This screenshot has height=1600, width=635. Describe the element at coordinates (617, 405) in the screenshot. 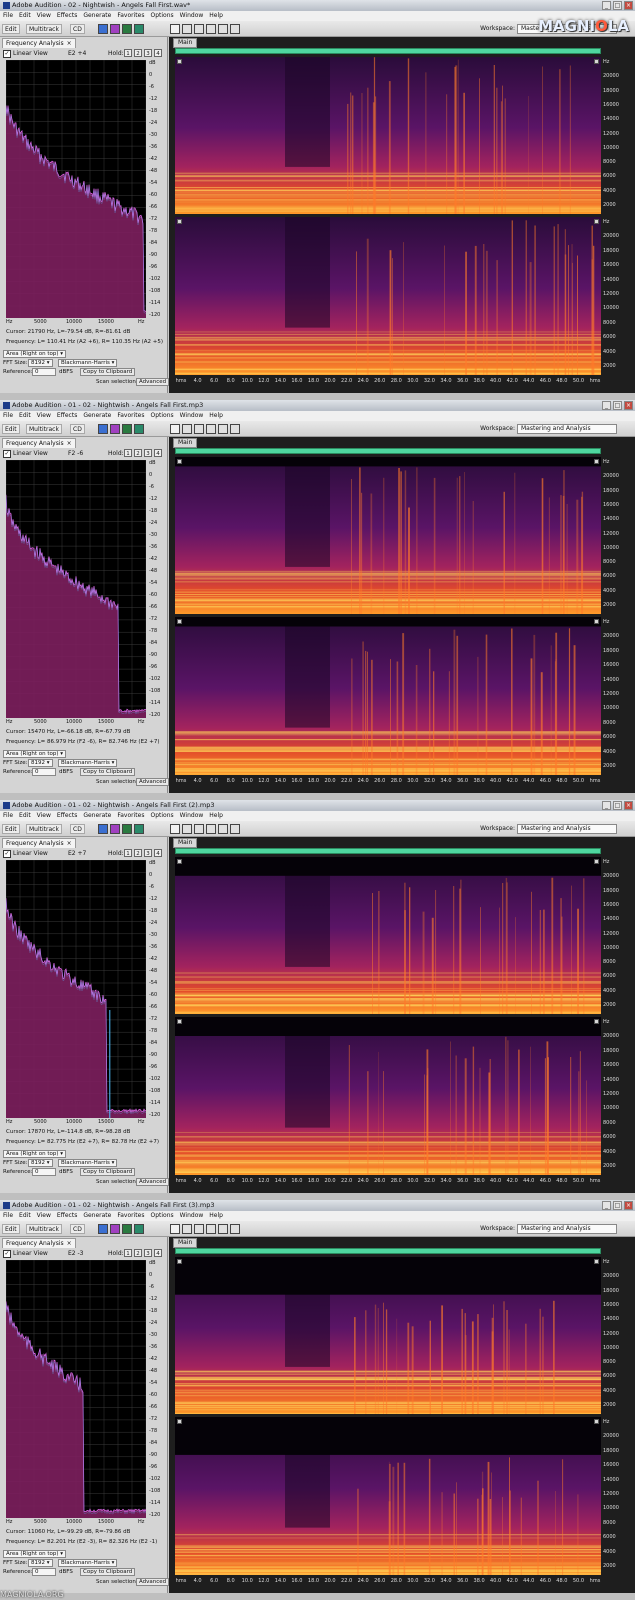

I see `maximize-icon: □` at that location.